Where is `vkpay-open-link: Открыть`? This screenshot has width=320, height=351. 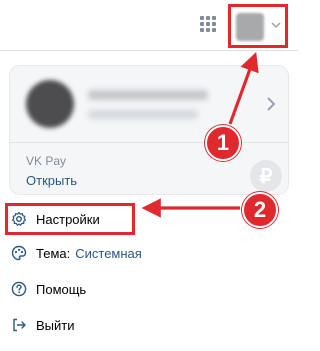 vkpay-open-link: Открыть is located at coordinates (51, 180).